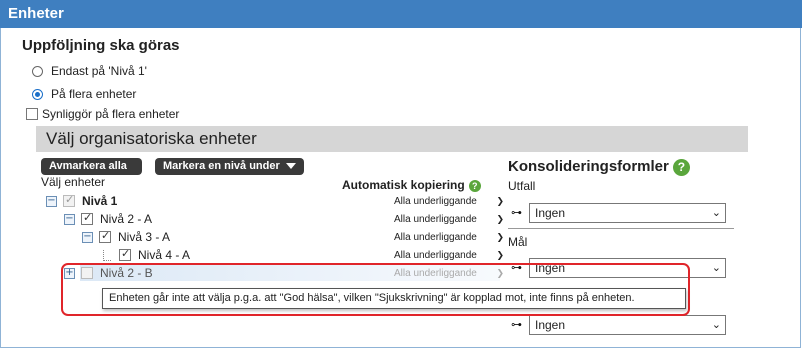 The width and height of the screenshot is (802, 352). I want to click on unit-row-niva-4a: Nivå 4 - A, so click(147, 254).